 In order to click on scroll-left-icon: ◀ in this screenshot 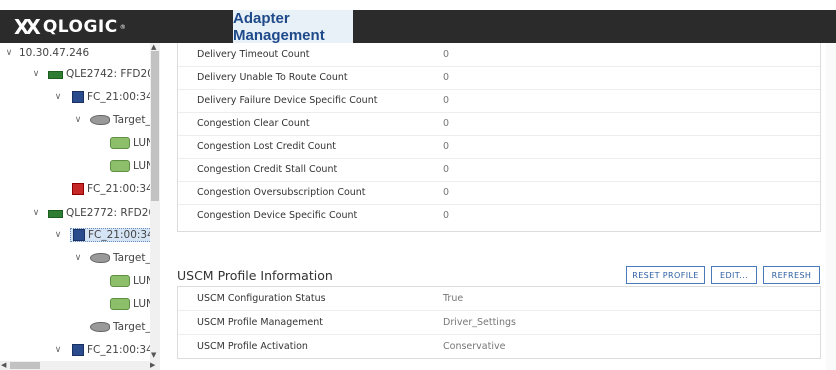, I will do `click(3, 365)`.